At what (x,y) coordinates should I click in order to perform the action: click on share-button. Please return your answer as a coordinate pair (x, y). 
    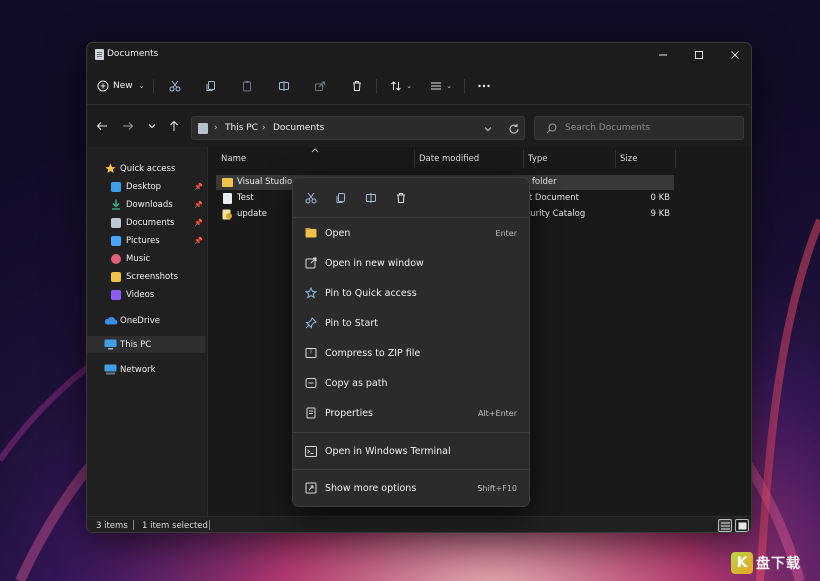
    Looking at the image, I should click on (320, 86).